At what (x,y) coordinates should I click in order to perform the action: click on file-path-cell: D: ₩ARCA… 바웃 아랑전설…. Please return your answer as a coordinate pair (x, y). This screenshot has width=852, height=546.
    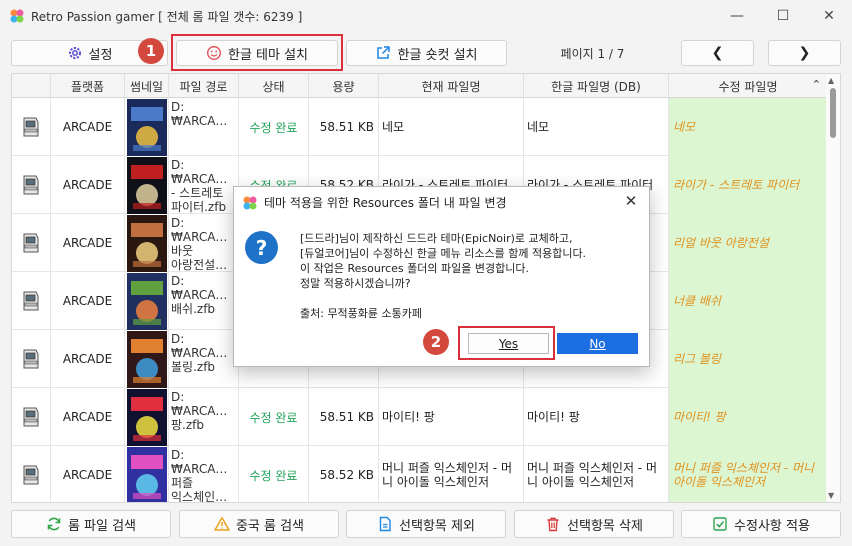
    Looking at the image, I should click on (204, 243).